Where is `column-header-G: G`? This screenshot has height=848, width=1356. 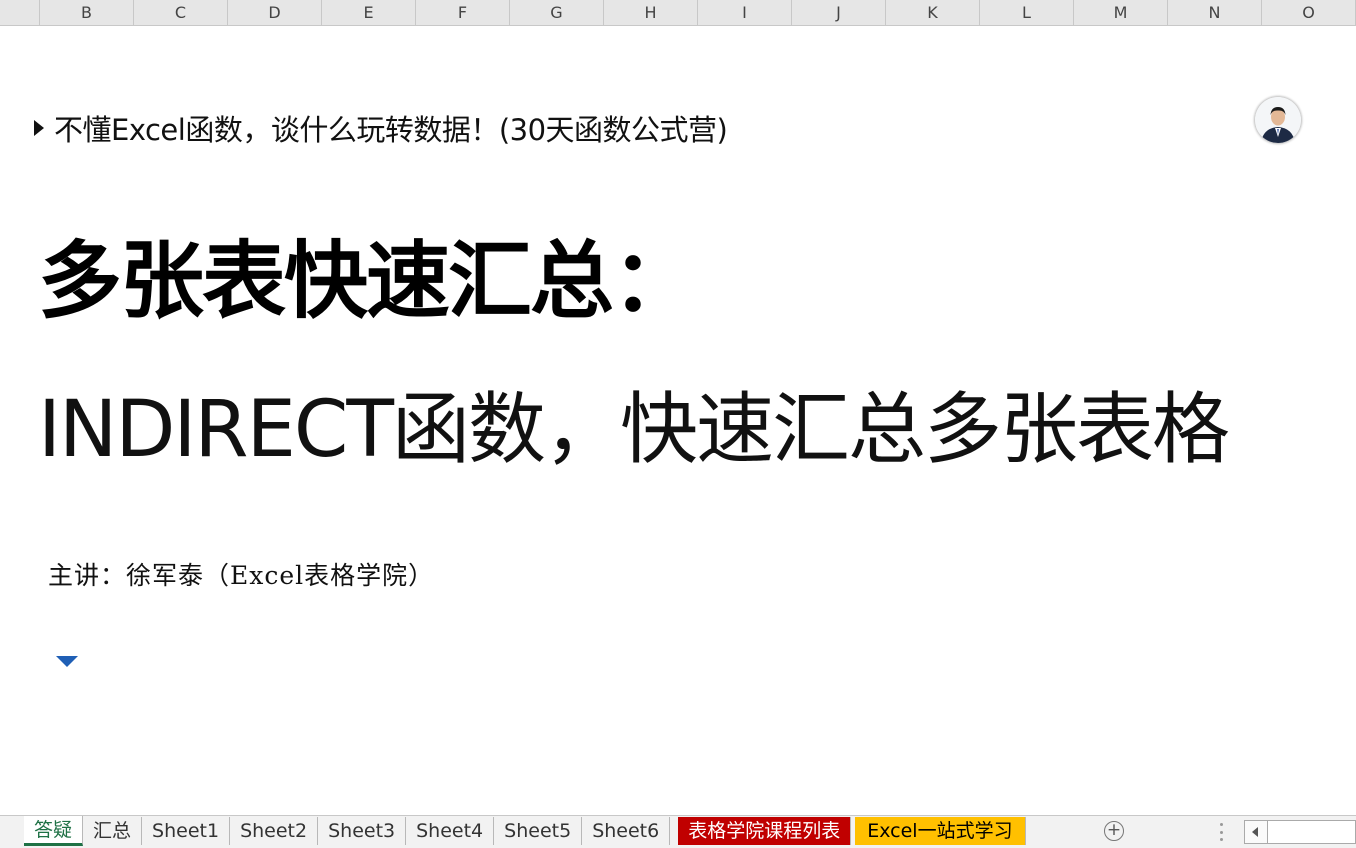
column-header-G: G is located at coordinates (557, 12).